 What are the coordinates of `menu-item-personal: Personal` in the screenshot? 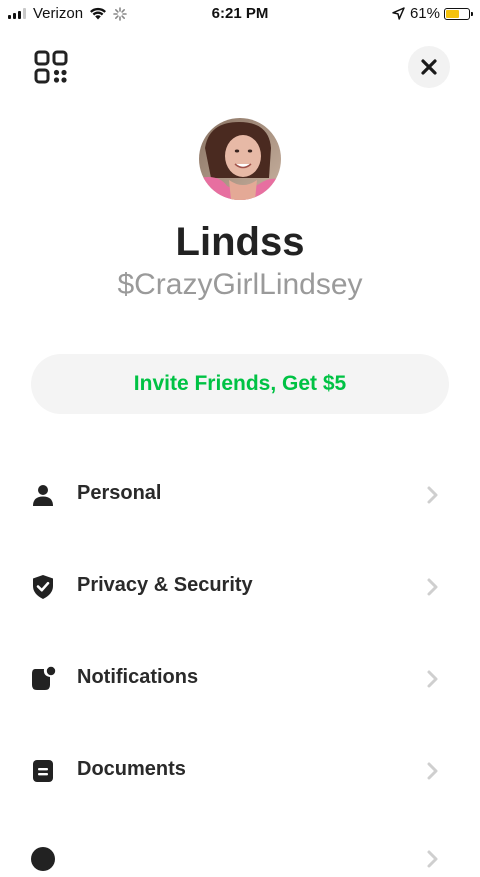 It's located at (240, 494).